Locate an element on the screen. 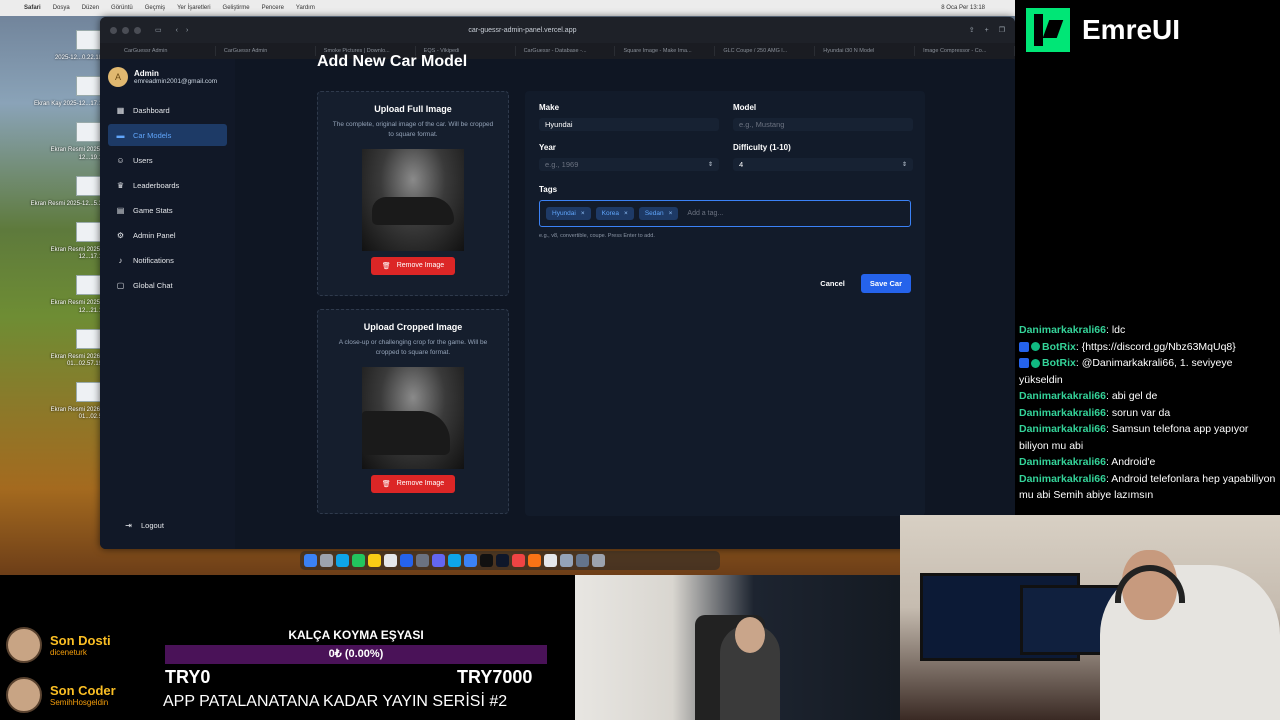 The image size is (1280, 720). menu-item: Görüntü is located at coordinates (122, 8).